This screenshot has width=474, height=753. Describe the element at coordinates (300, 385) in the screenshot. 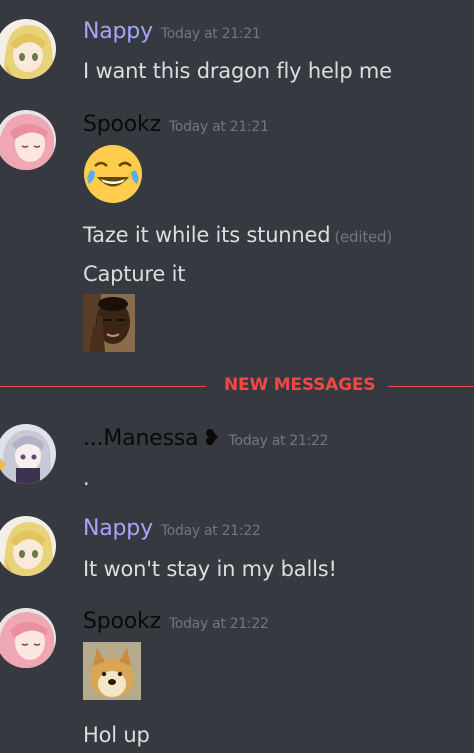

I see `new-messages-label: NEW MESSAGES` at that location.